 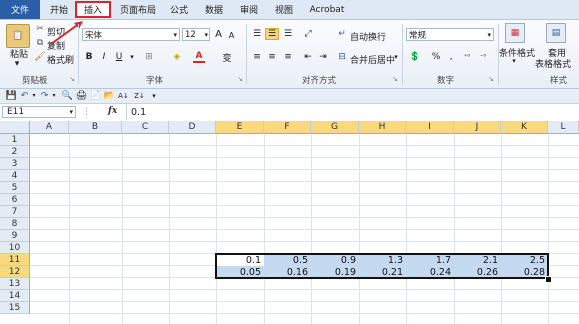 I want to click on customize-toolbar-icon: ▾, so click(x=154, y=95).